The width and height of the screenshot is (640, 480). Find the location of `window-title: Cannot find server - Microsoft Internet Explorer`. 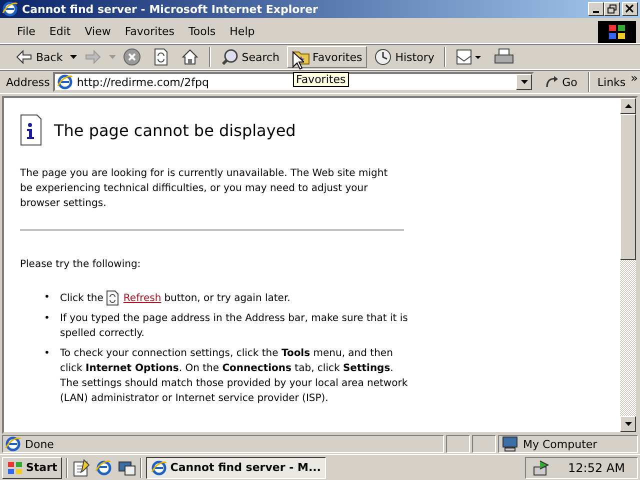

window-title: Cannot find server - Microsoft Internet Explorer is located at coordinates (170, 9).